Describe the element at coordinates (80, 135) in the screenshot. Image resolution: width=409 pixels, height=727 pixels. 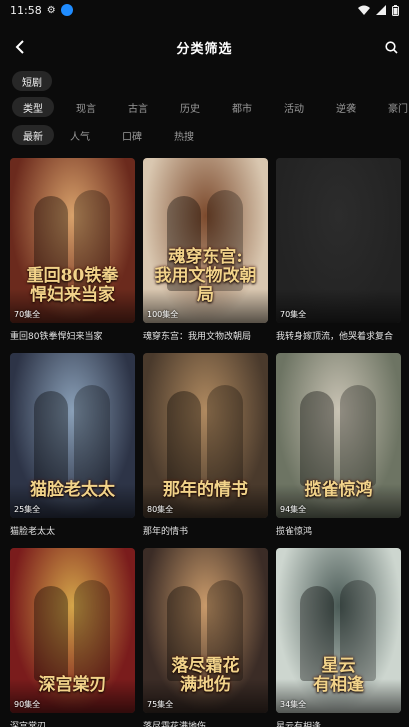
I see `filter-chip-sort: 人气` at that location.